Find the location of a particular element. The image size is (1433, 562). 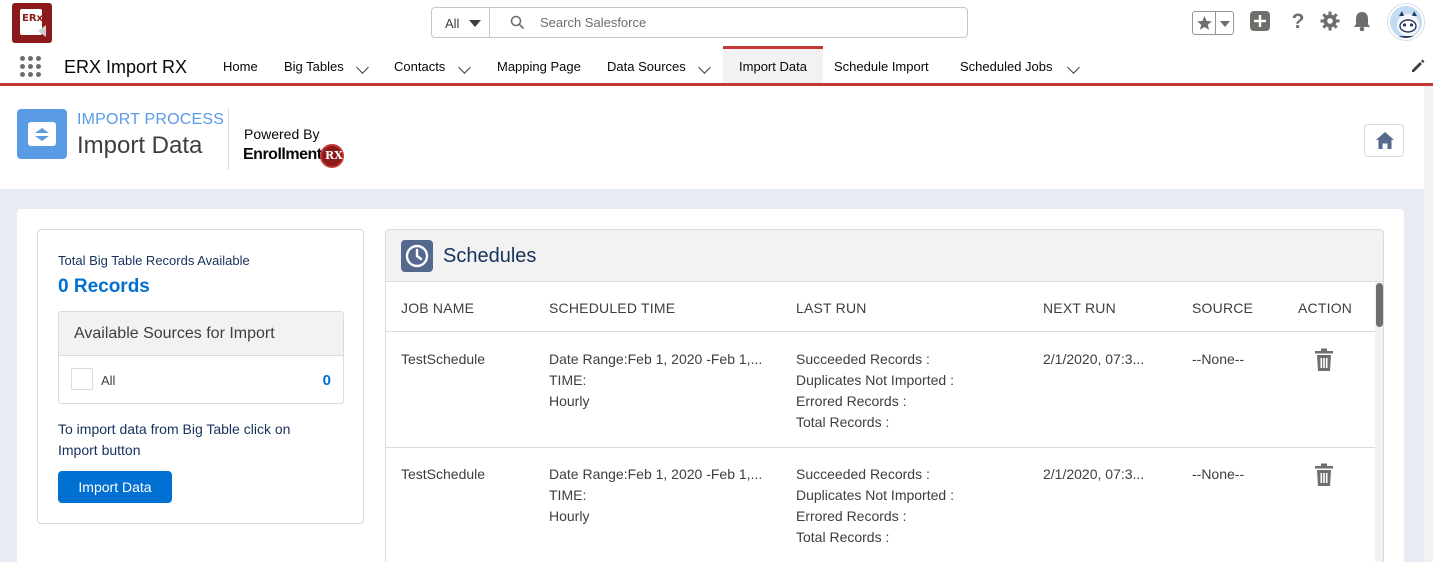

favorites-menu-caret is located at coordinates (1225, 24).